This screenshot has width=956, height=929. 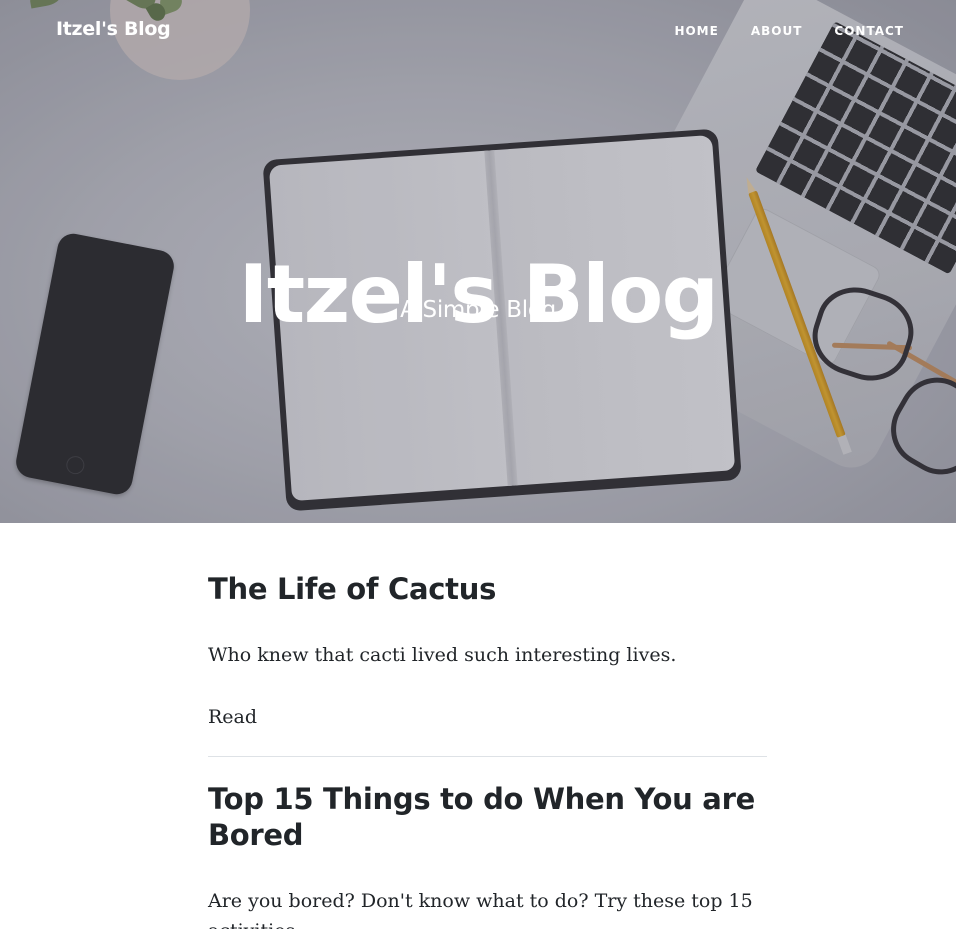 I want to click on nav-link-contact: CONTACT, so click(x=869, y=31).